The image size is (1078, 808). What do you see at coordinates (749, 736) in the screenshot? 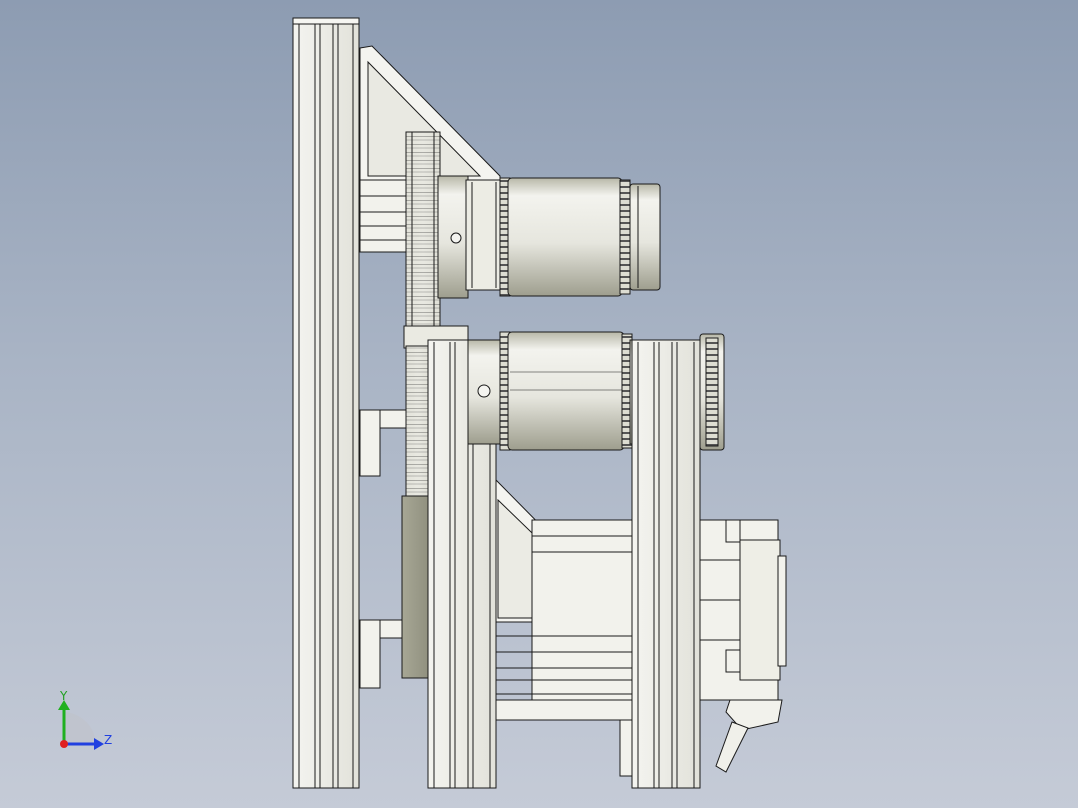
I see `motor-cable-connector` at bounding box center [749, 736].